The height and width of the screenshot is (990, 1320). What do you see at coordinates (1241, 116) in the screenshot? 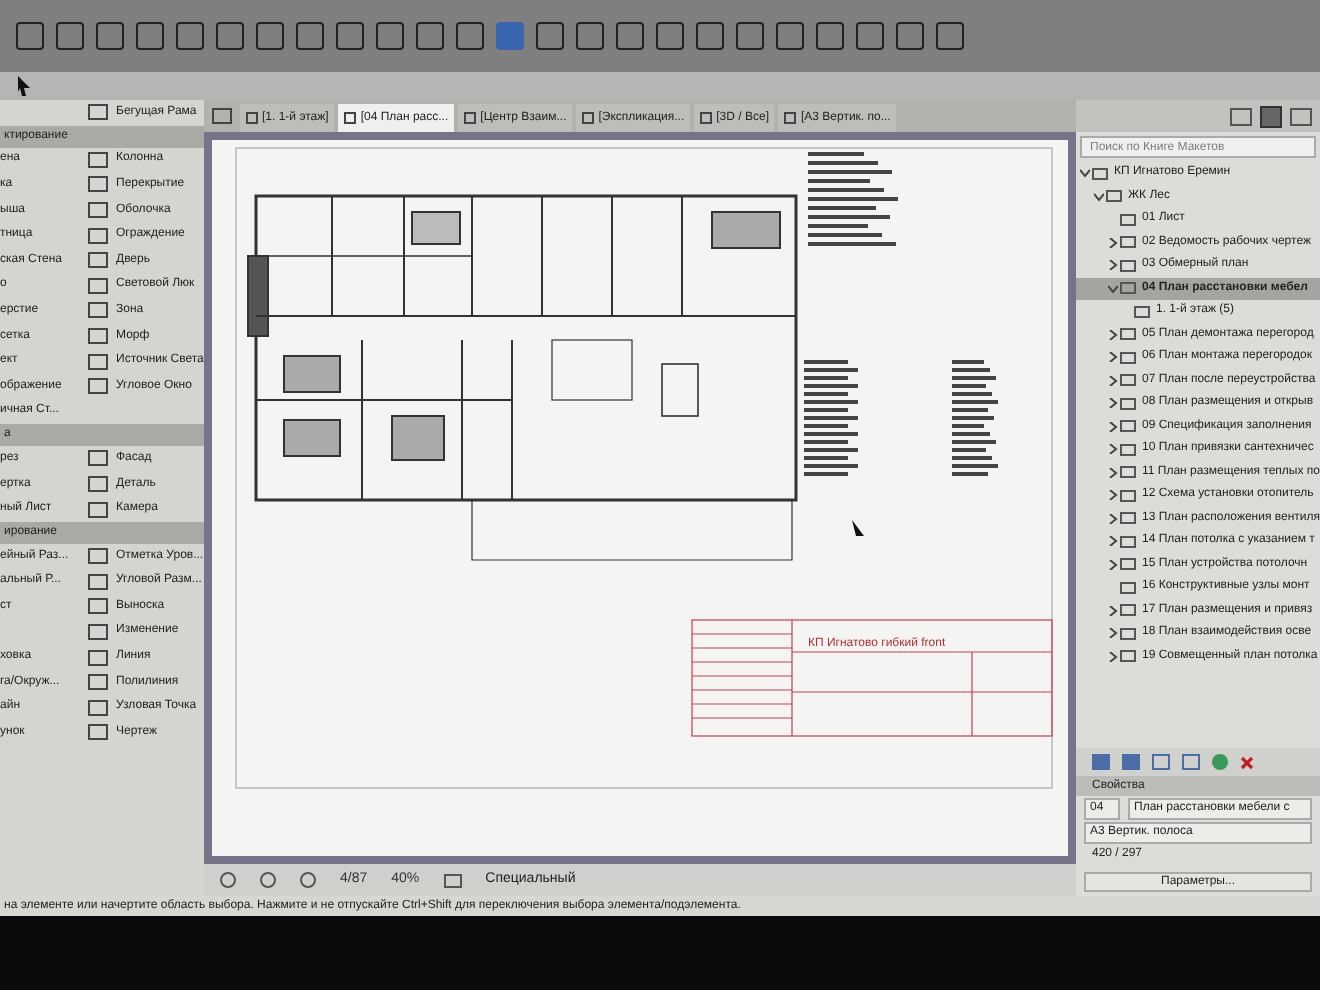
I see `view-map-icon` at bounding box center [1241, 116].